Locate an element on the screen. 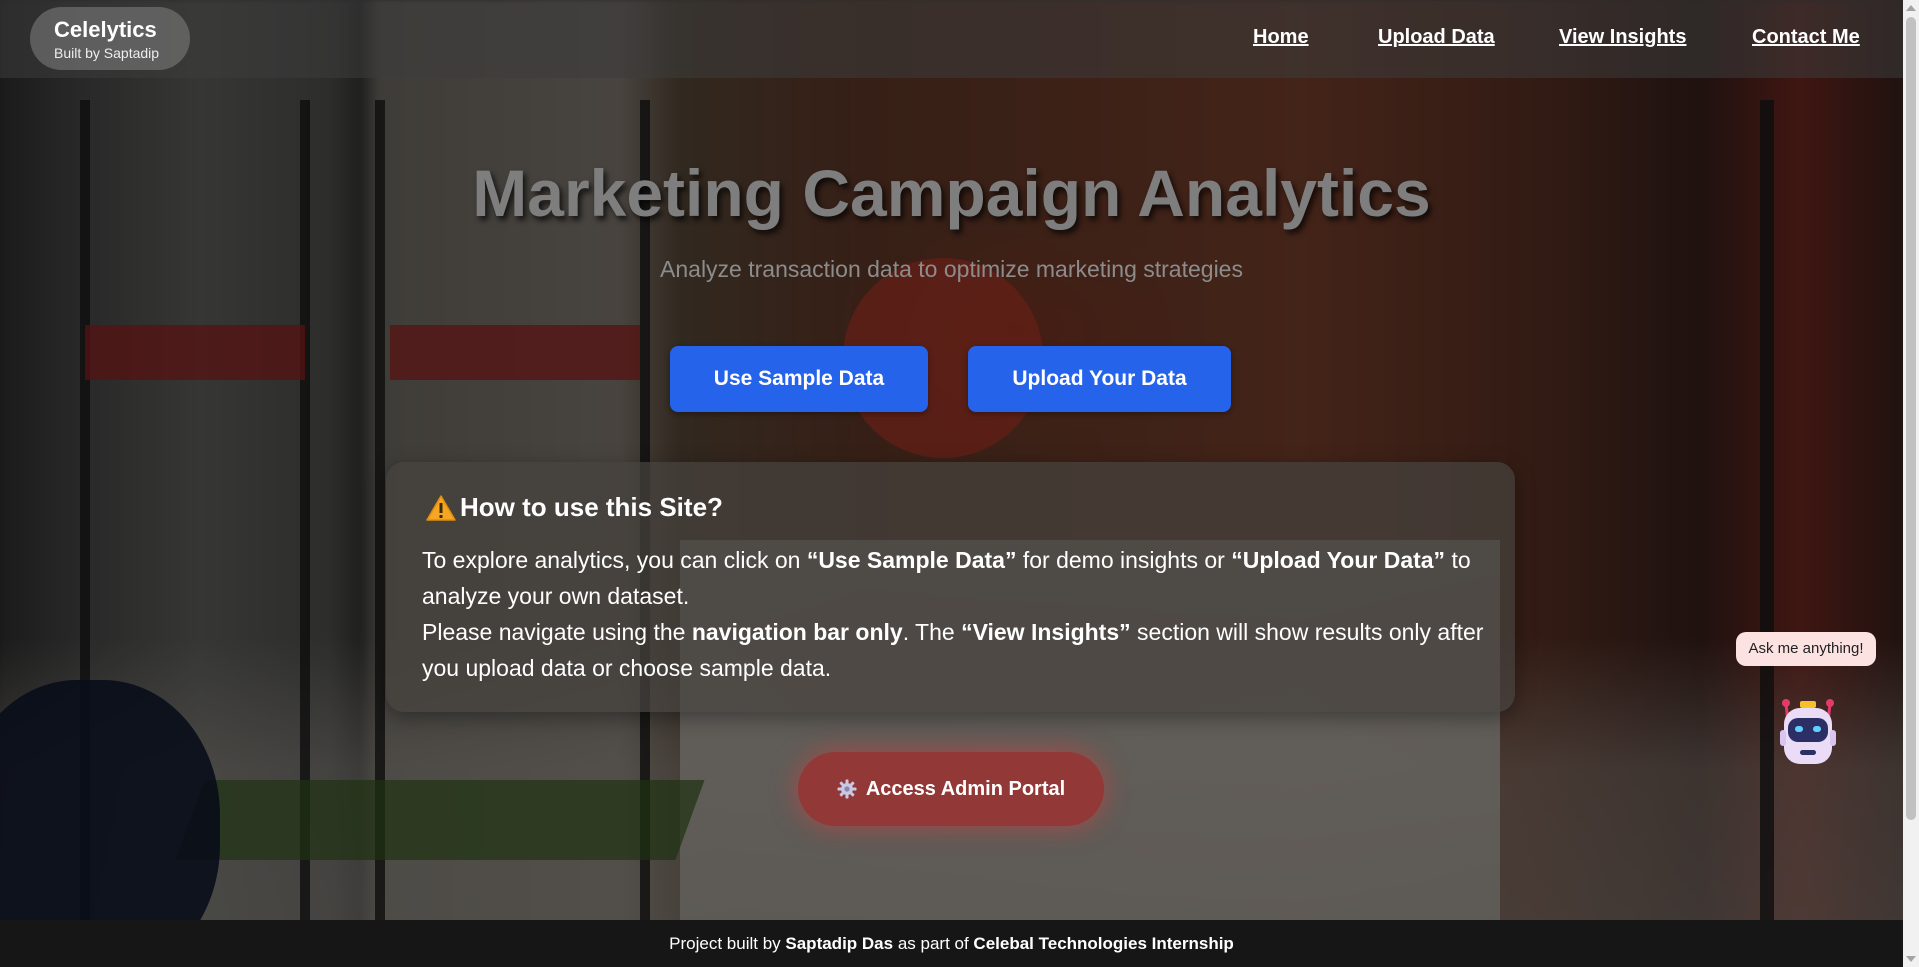 This screenshot has width=1919, height=967. chat-prompt-bubble: Ask me anything! is located at coordinates (1806, 649).